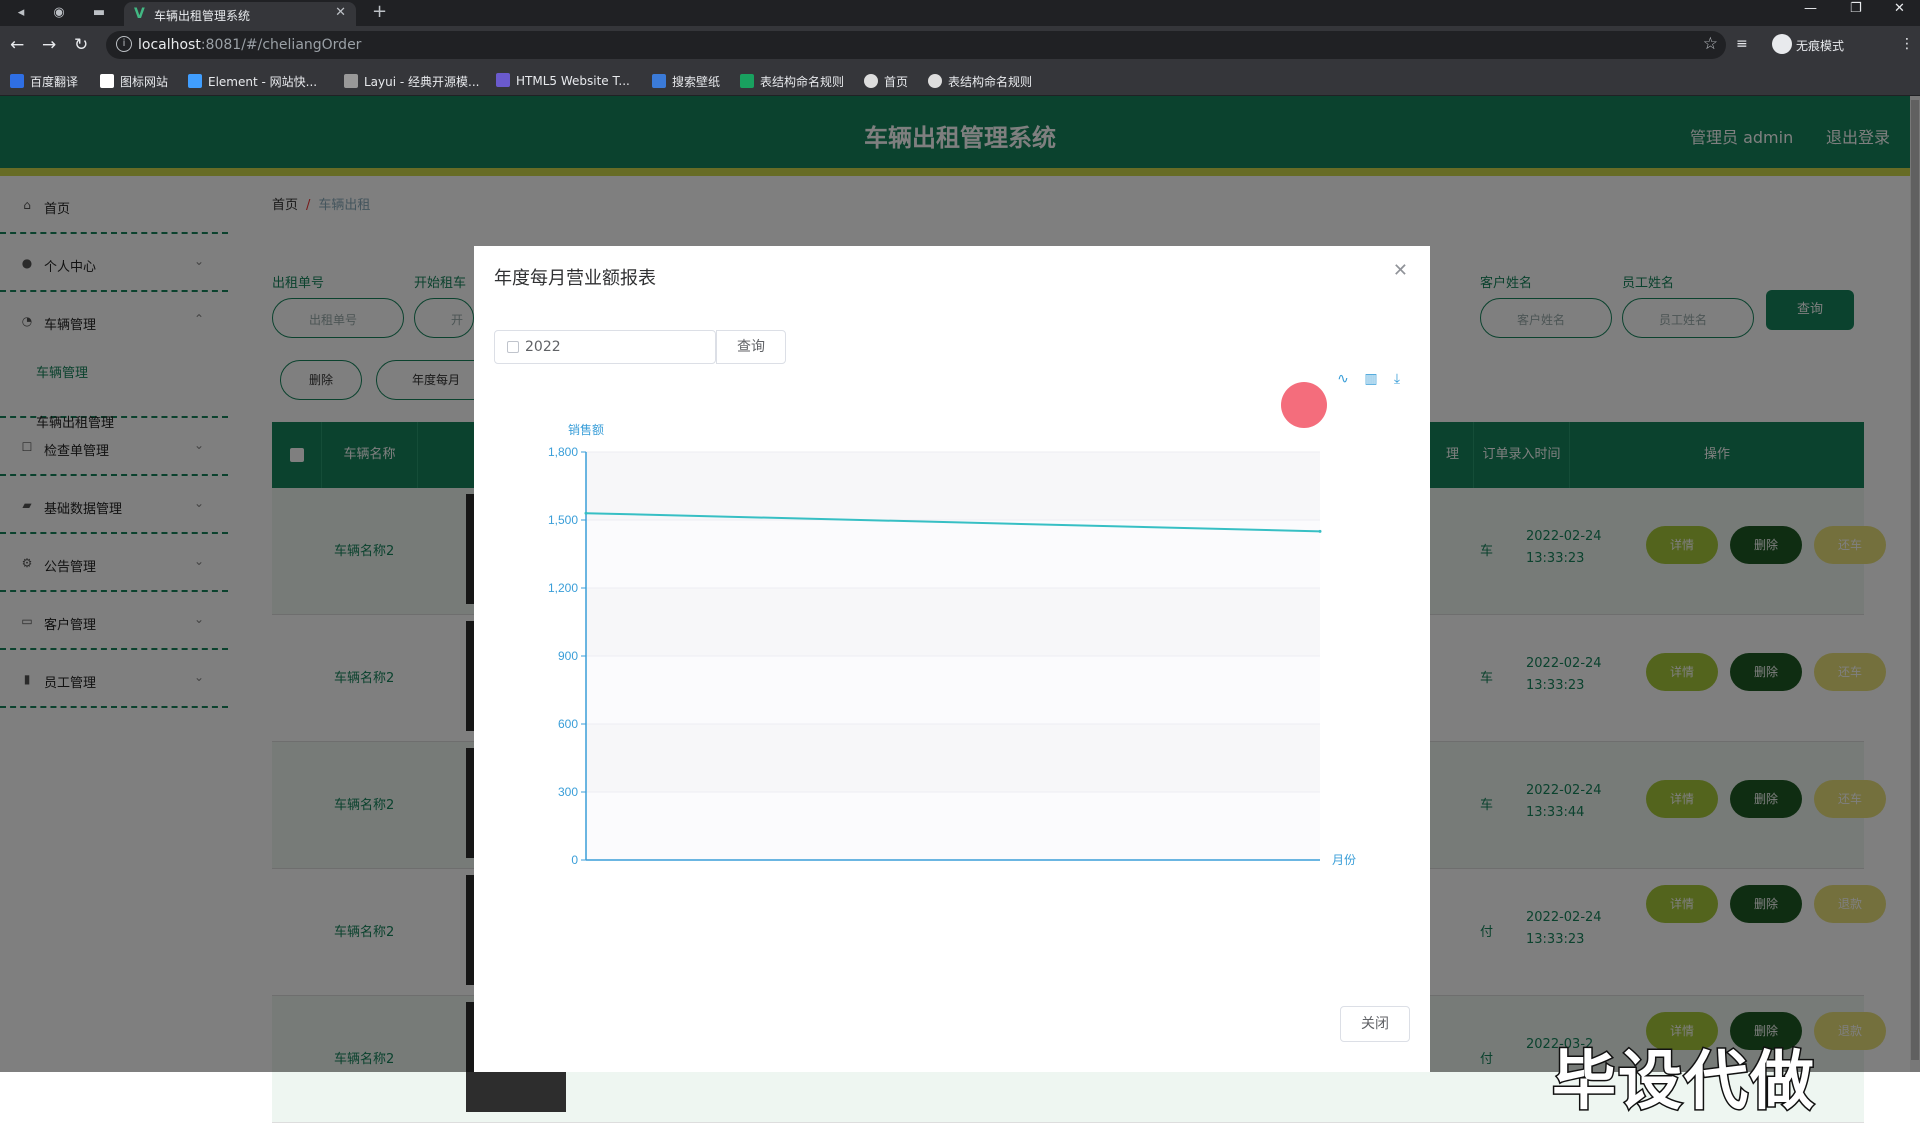 The width and height of the screenshot is (1920, 1123). What do you see at coordinates (54, 82) in the screenshot?
I see `bookmark-label: 百度翻译` at bounding box center [54, 82].